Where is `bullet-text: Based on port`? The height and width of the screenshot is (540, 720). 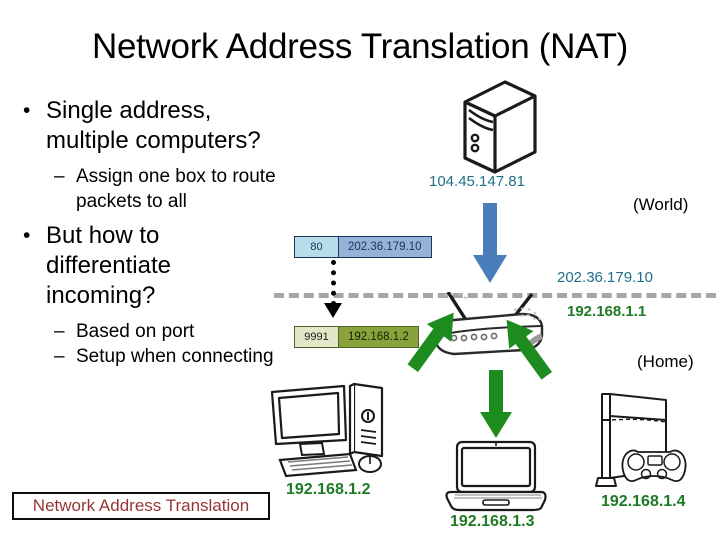 bullet-text: Based on port is located at coordinates (135, 331).